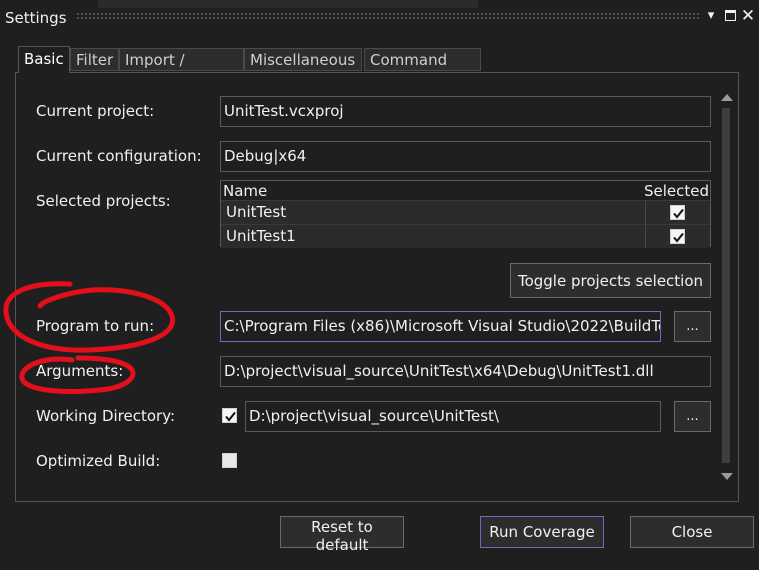 Image resolution: width=759 pixels, height=570 pixels. I want to click on tab-miscellaneous: Miscellaneous, so click(303, 59).